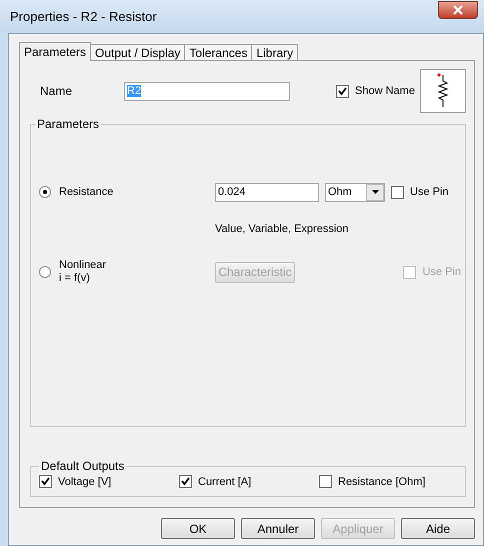  What do you see at coordinates (125, 272) in the screenshot?
I see `radio-option: Nonlinear i = f(v)` at bounding box center [125, 272].